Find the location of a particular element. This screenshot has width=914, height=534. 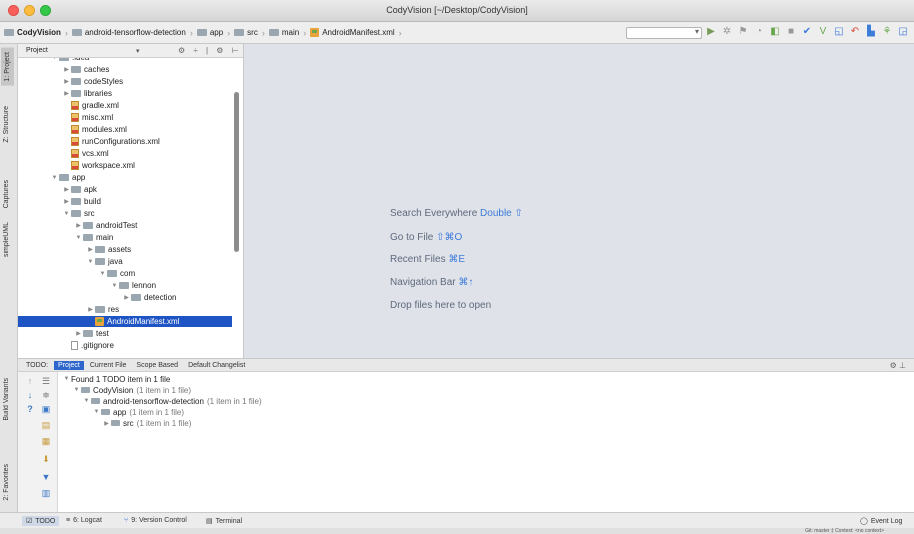

undo-icon: ↶ is located at coordinates (855, 31).